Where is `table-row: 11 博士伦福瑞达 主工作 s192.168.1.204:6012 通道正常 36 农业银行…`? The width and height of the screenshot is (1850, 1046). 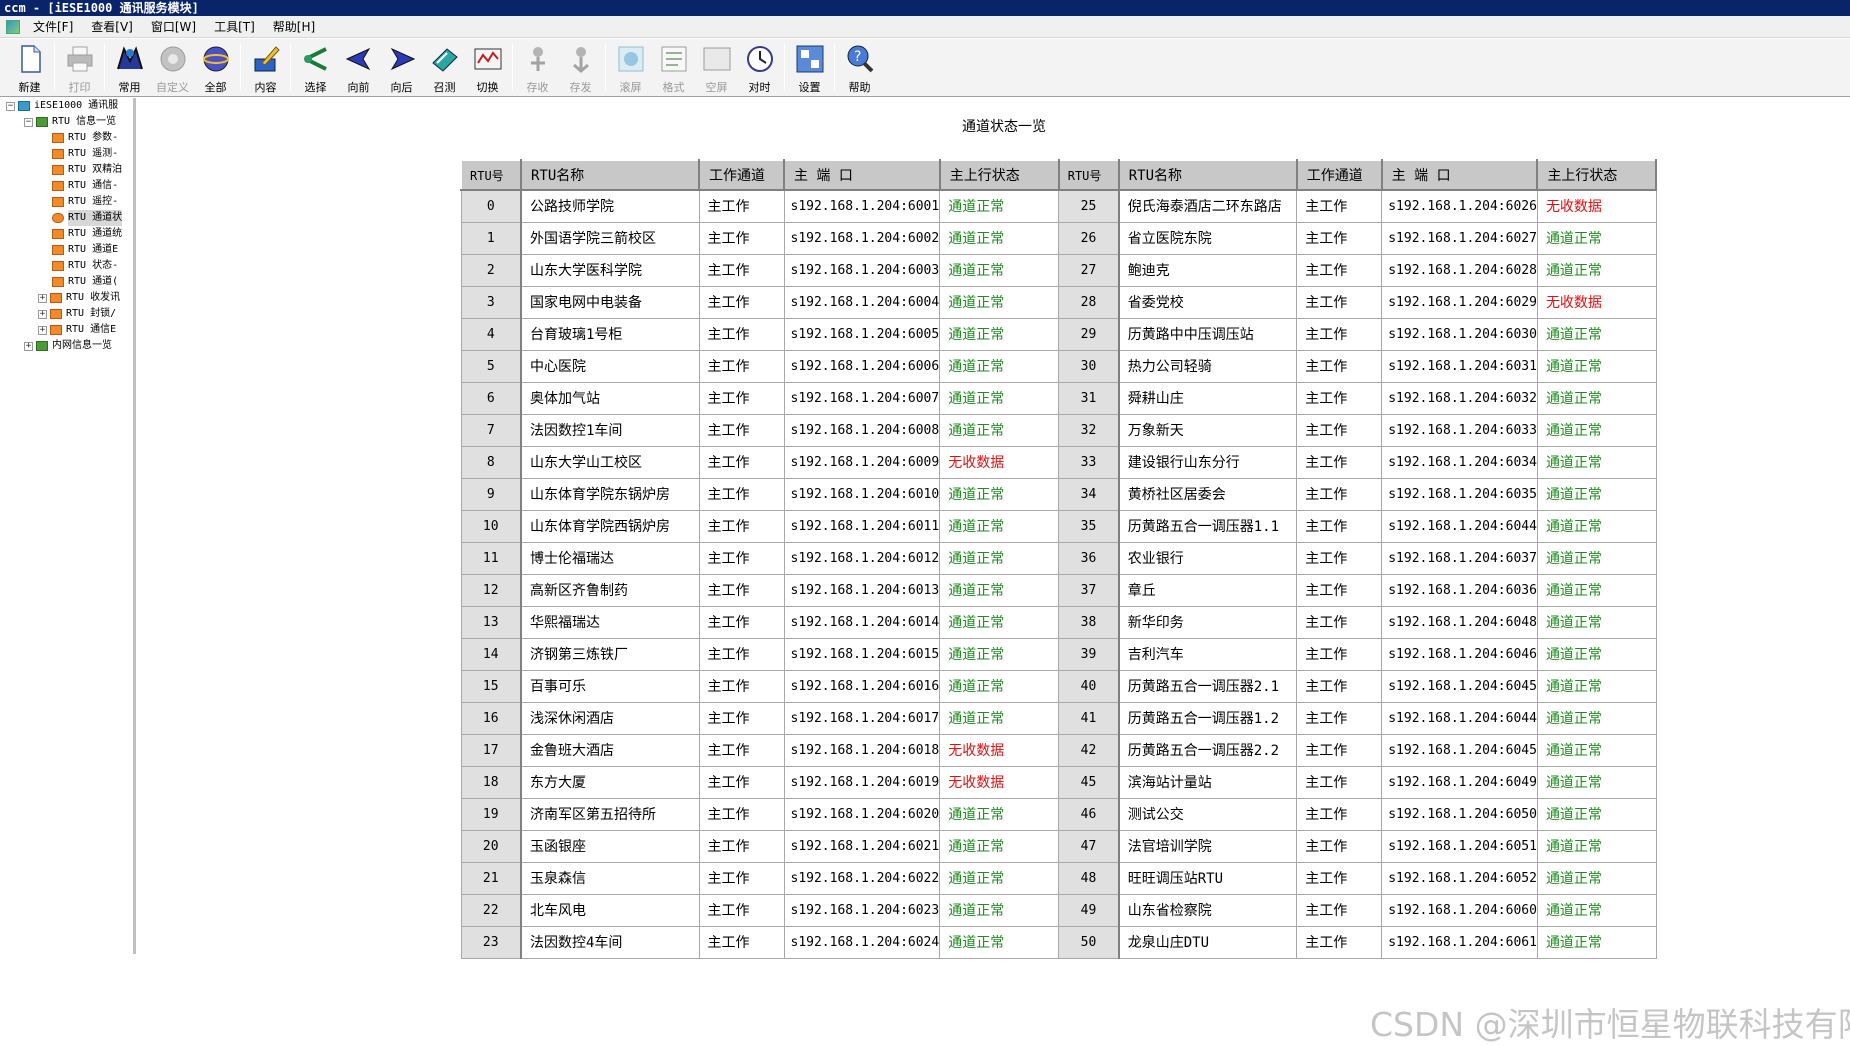
table-row: 11 博士伦福瑞达 主工作 s192.168.1.204:6012 通道正常 36 农业银行… is located at coordinates (1058, 558).